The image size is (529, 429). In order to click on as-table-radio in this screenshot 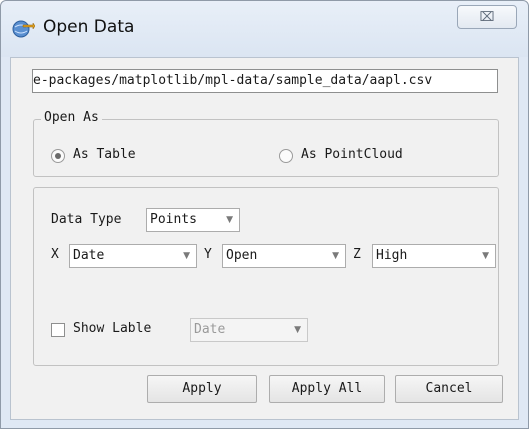, I will do `click(58, 156)`.